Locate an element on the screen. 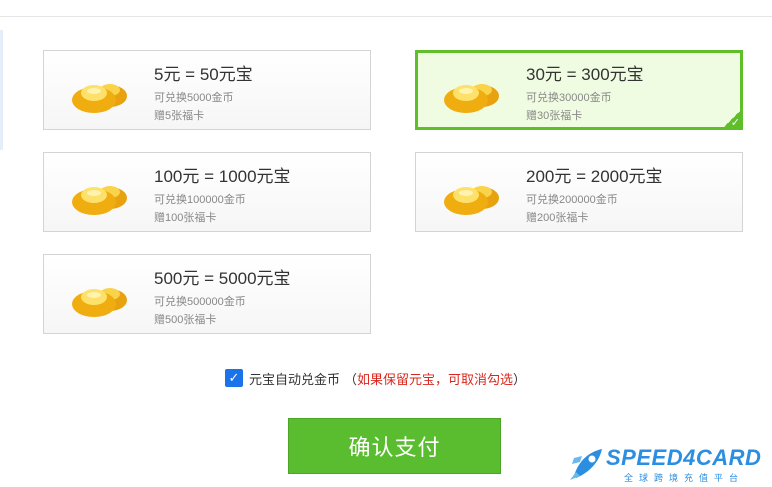 Image resolution: width=772 pixels, height=487 pixels. rocket-logo-icon is located at coordinates (586, 464).